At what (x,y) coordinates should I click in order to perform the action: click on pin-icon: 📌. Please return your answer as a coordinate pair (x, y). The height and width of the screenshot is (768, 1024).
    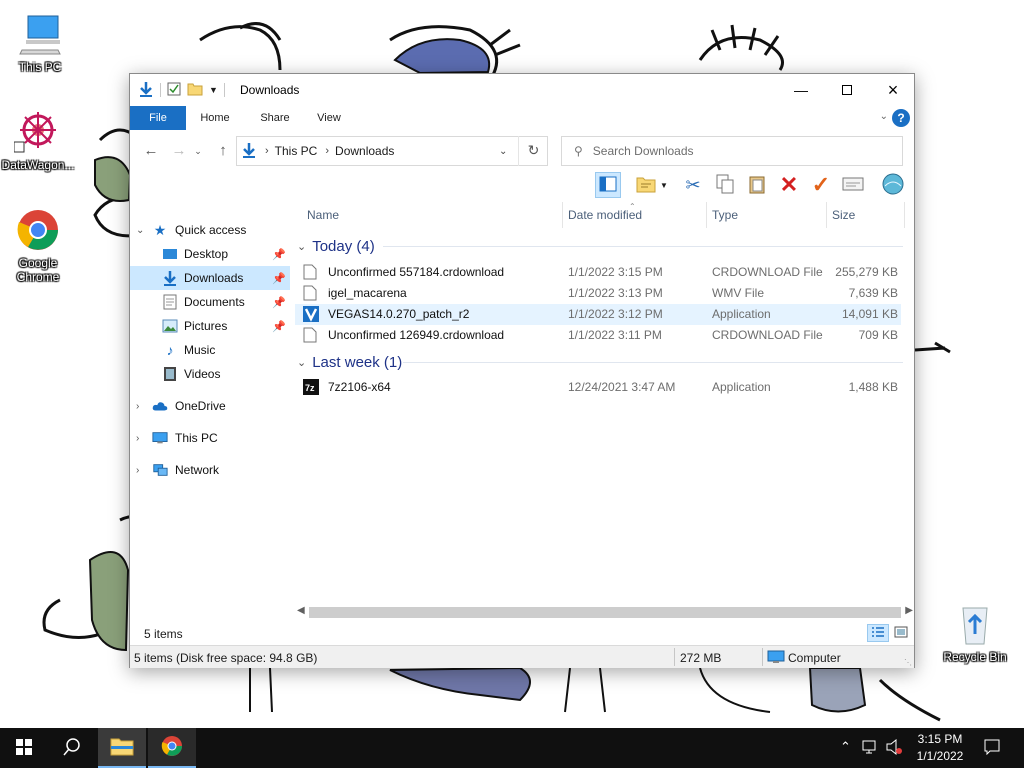
    Looking at the image, I should click on (279, 326).